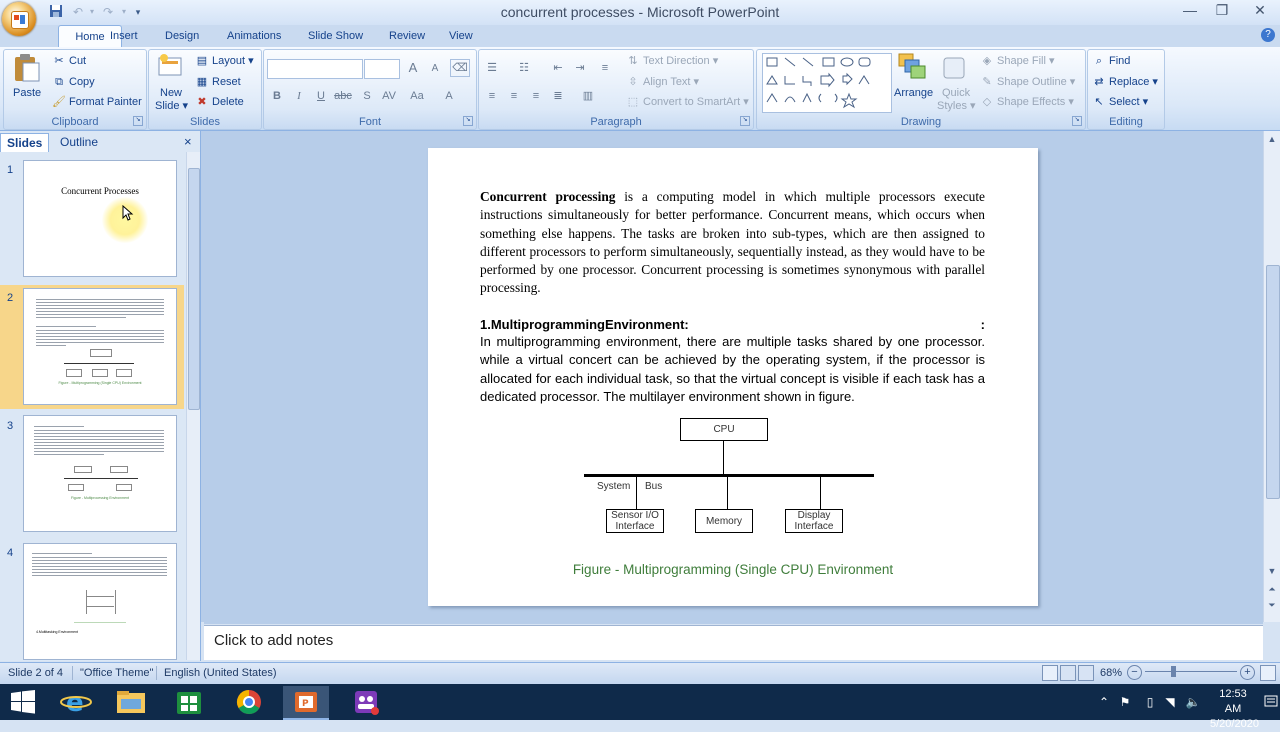 The width and height of the screenshot is (1280, 732). I want to click on decrease-indent-icon: ⇤, so click(558, 68).